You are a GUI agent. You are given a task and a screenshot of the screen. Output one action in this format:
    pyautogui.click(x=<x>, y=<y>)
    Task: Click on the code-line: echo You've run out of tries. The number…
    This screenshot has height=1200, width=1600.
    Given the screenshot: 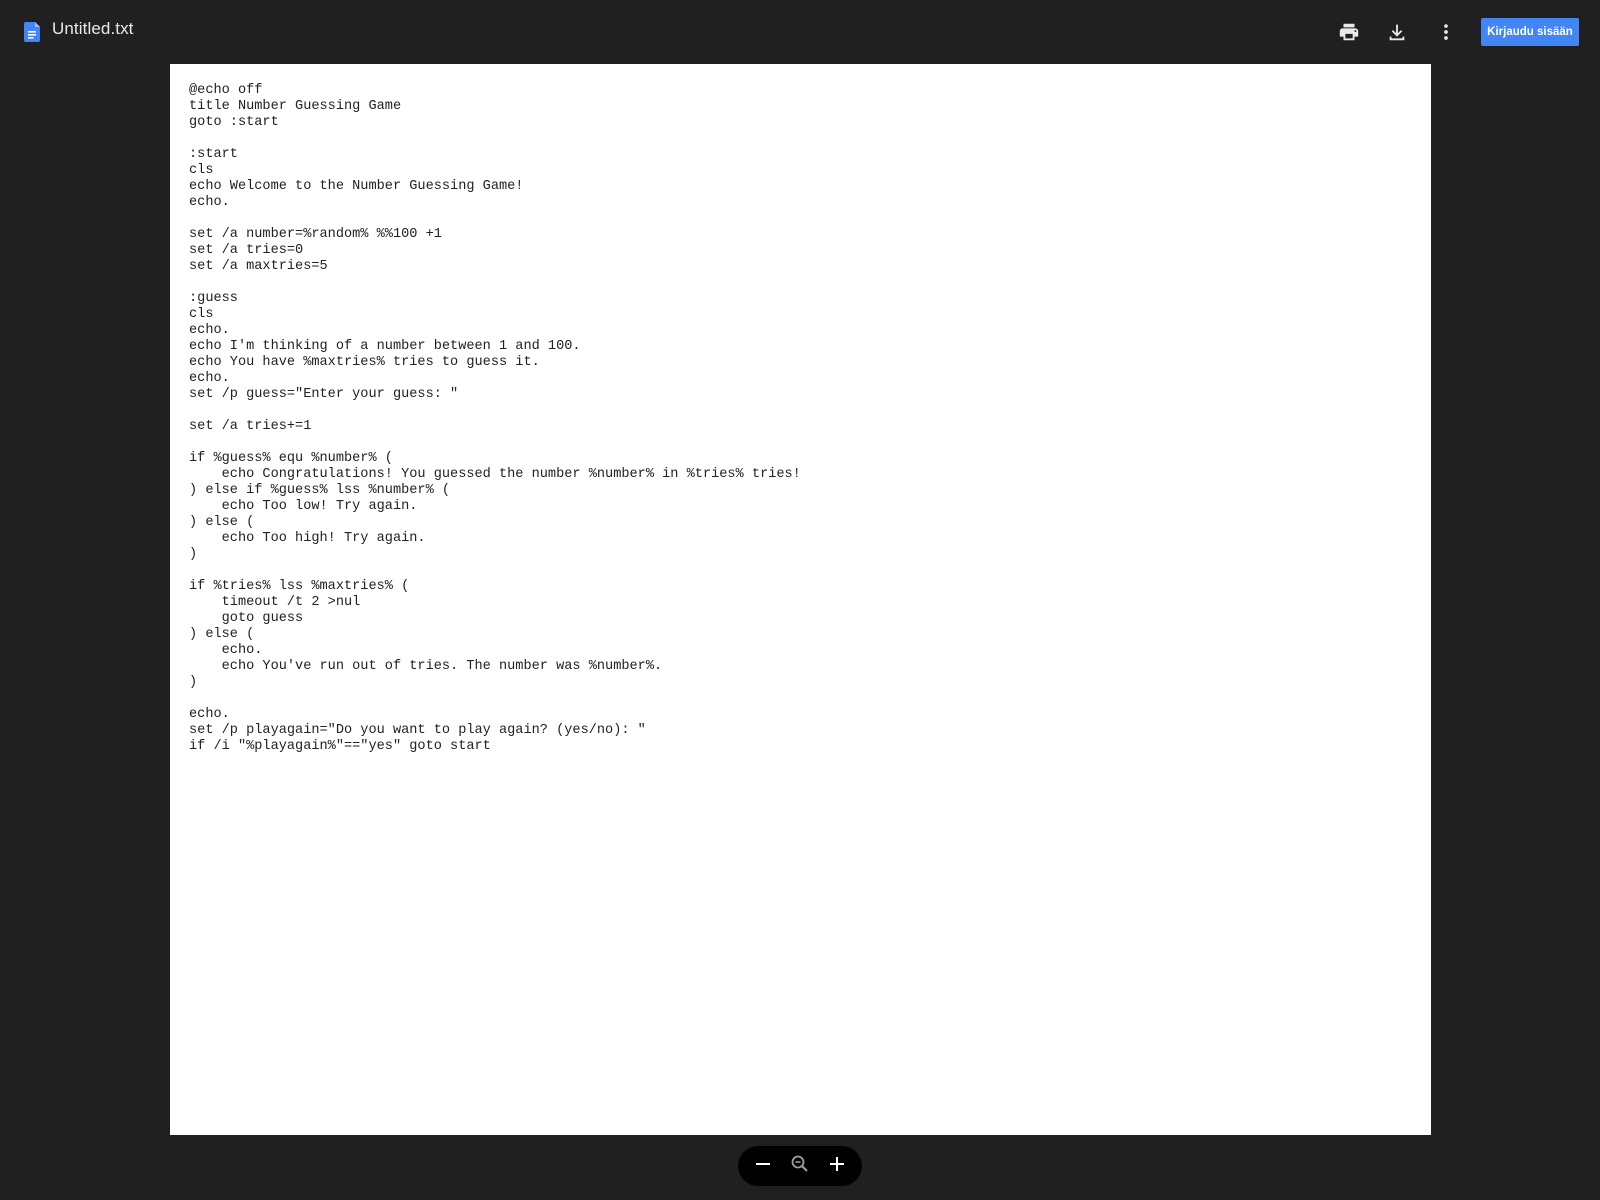 What is the action you would take?
    pyautogui.click(x=426, y=666)
    